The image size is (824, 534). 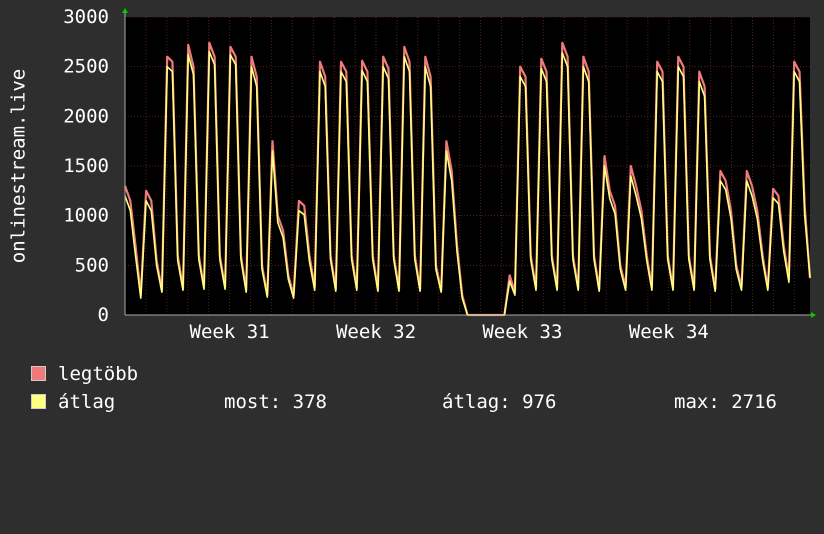 What do you see at coordinates (376, 332) in the screenshot?
I see `x-tick-label: Week 32` at bounding box center [376, 332].